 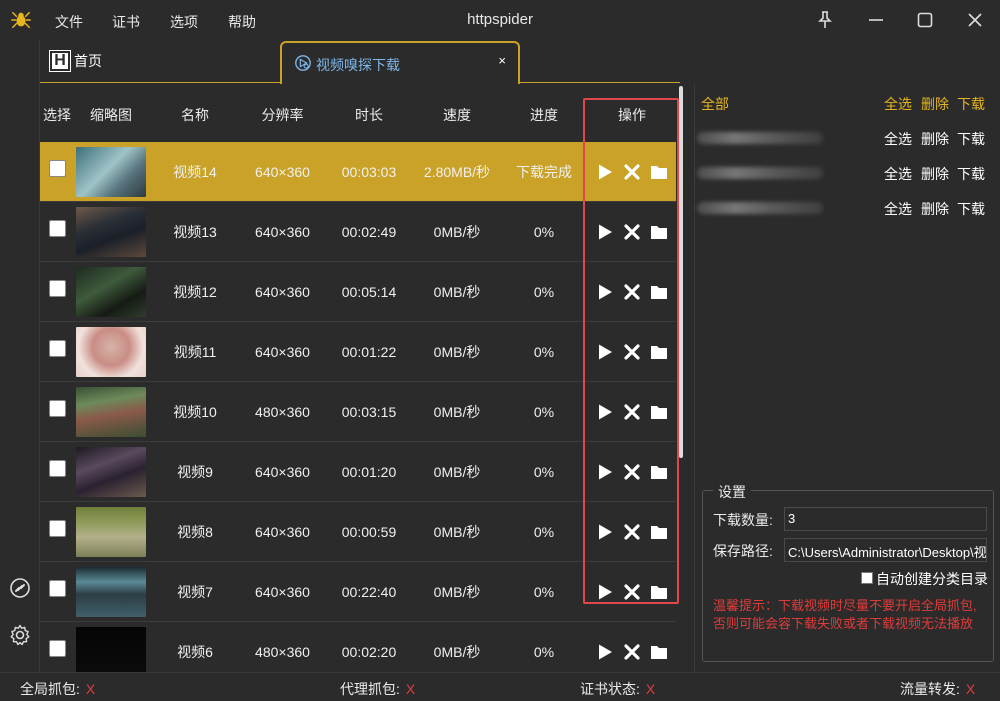 What do you see at coordinates (184, 22) in the screenshot?
I see `menu-options: 选项` at bounding box center [184, 22].